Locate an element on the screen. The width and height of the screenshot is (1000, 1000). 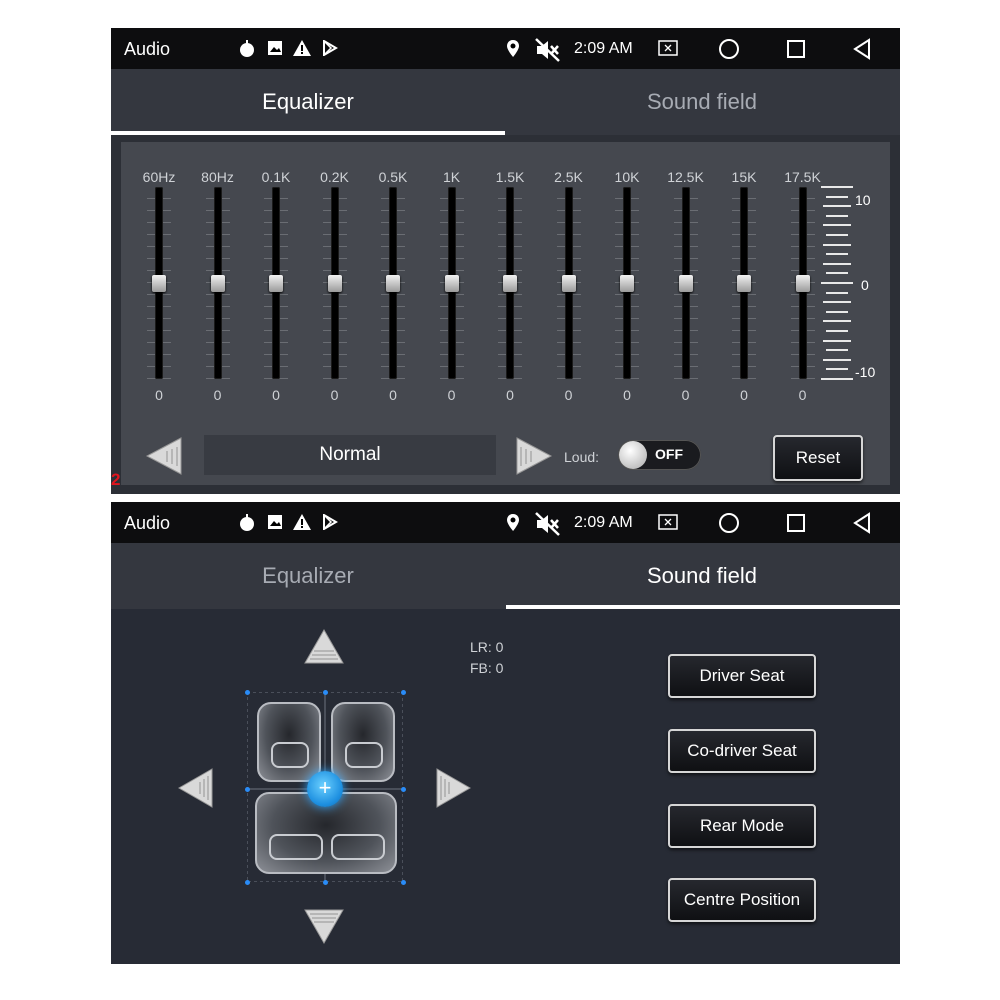
android-icon is located at coordinates (247, 523).